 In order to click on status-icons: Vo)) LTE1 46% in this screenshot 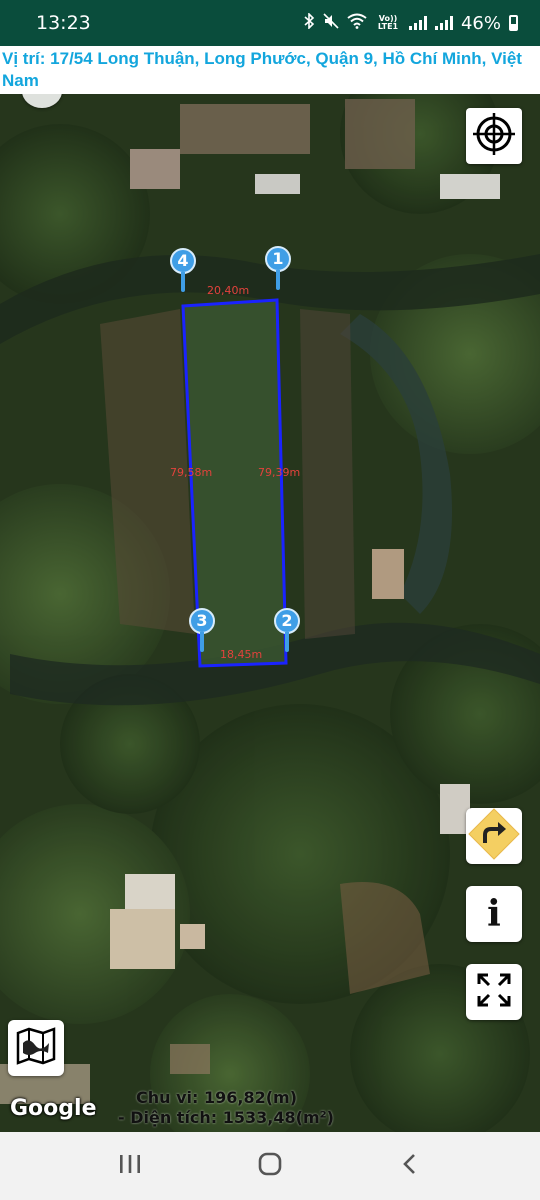, I will do `click(410, 23)`.